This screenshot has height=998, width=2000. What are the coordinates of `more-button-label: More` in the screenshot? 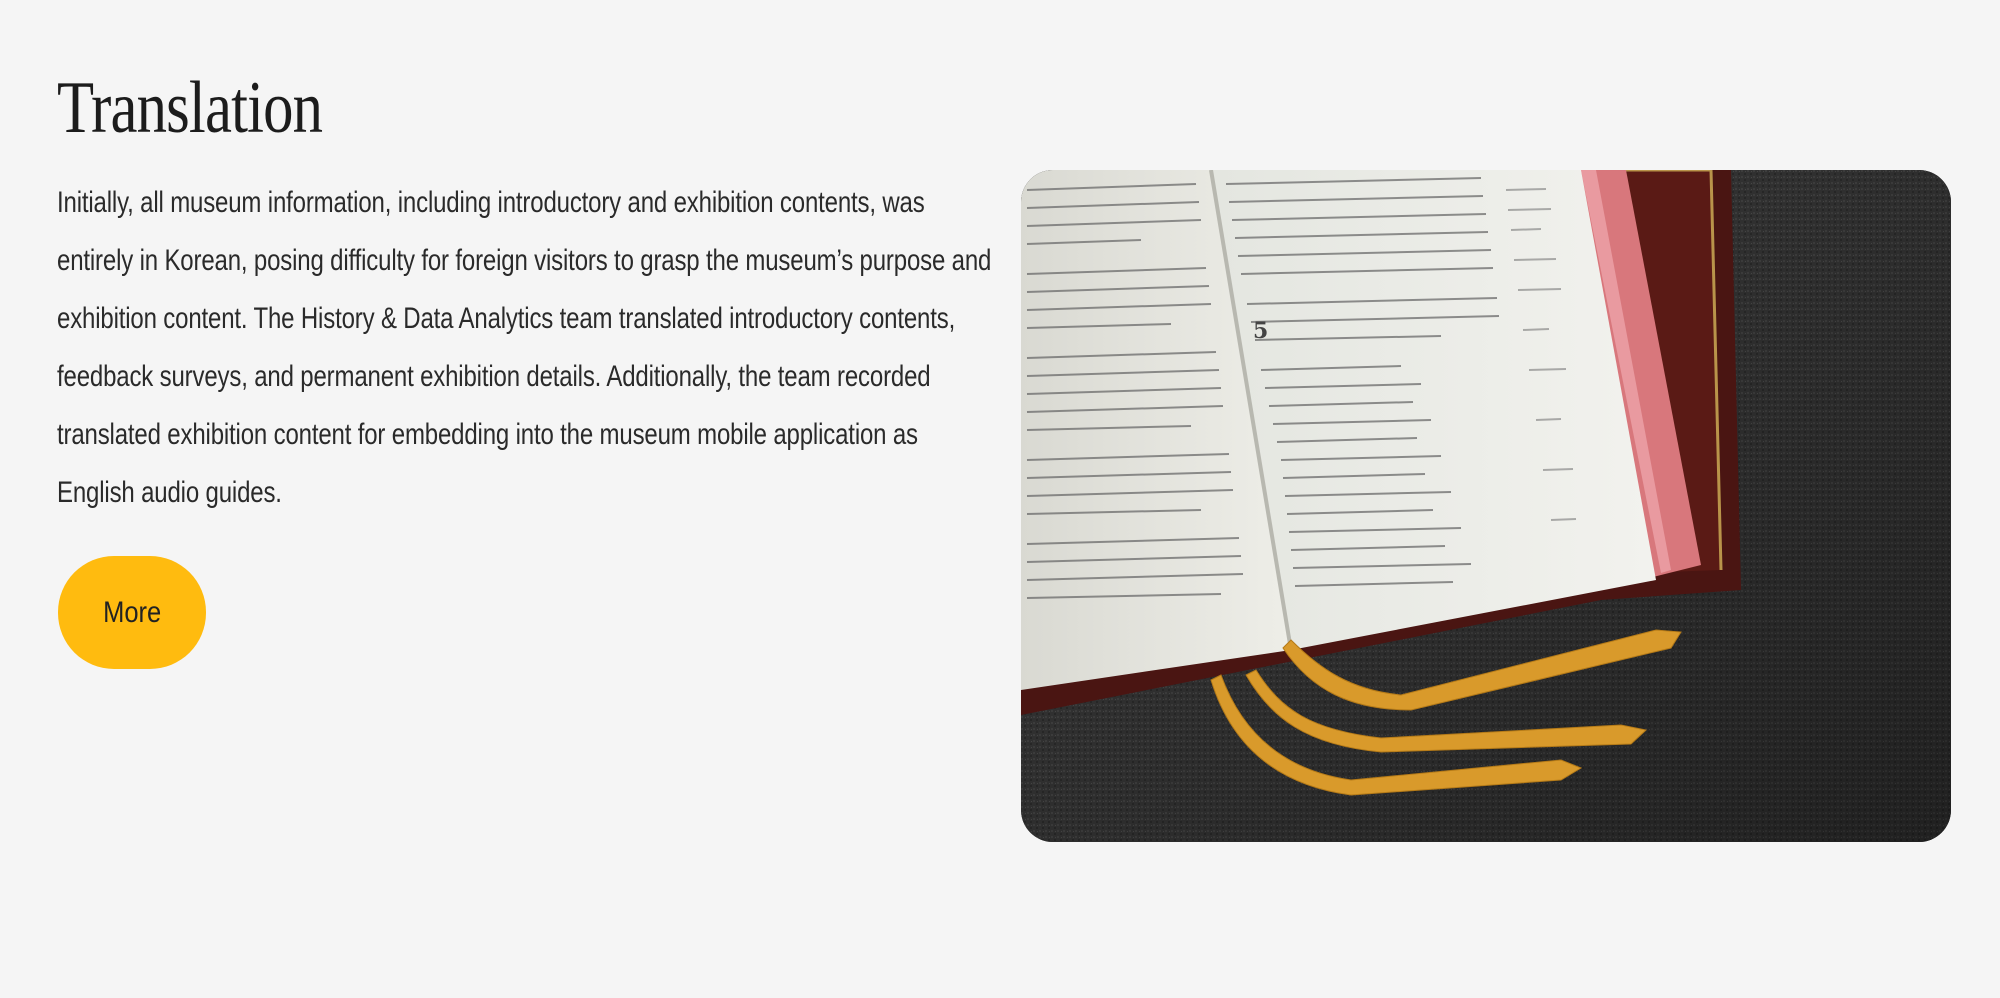 It's located at (132, 612).